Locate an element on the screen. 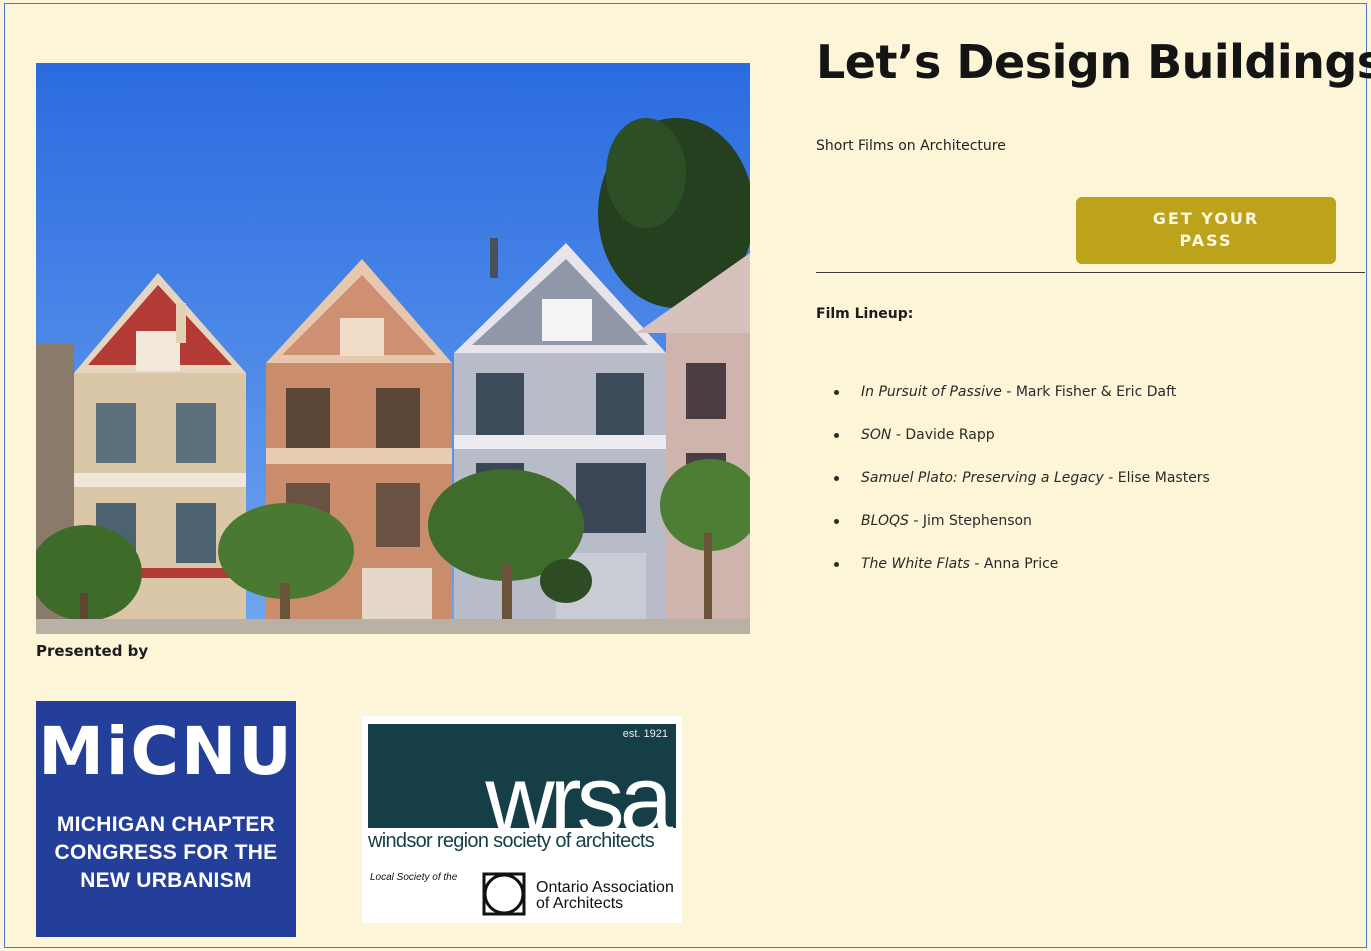 The width and height of the screenshot is (1371, 951). page-title: Let’s Design Buildings is located at coordinates (1093, 62).